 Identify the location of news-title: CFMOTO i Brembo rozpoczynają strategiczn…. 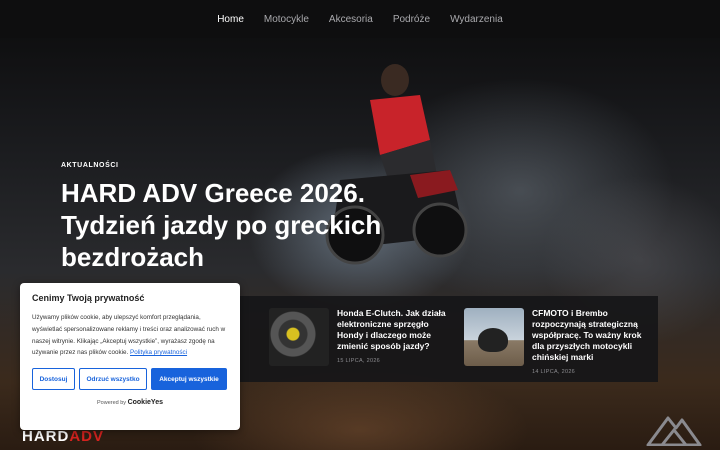
(590, 335).